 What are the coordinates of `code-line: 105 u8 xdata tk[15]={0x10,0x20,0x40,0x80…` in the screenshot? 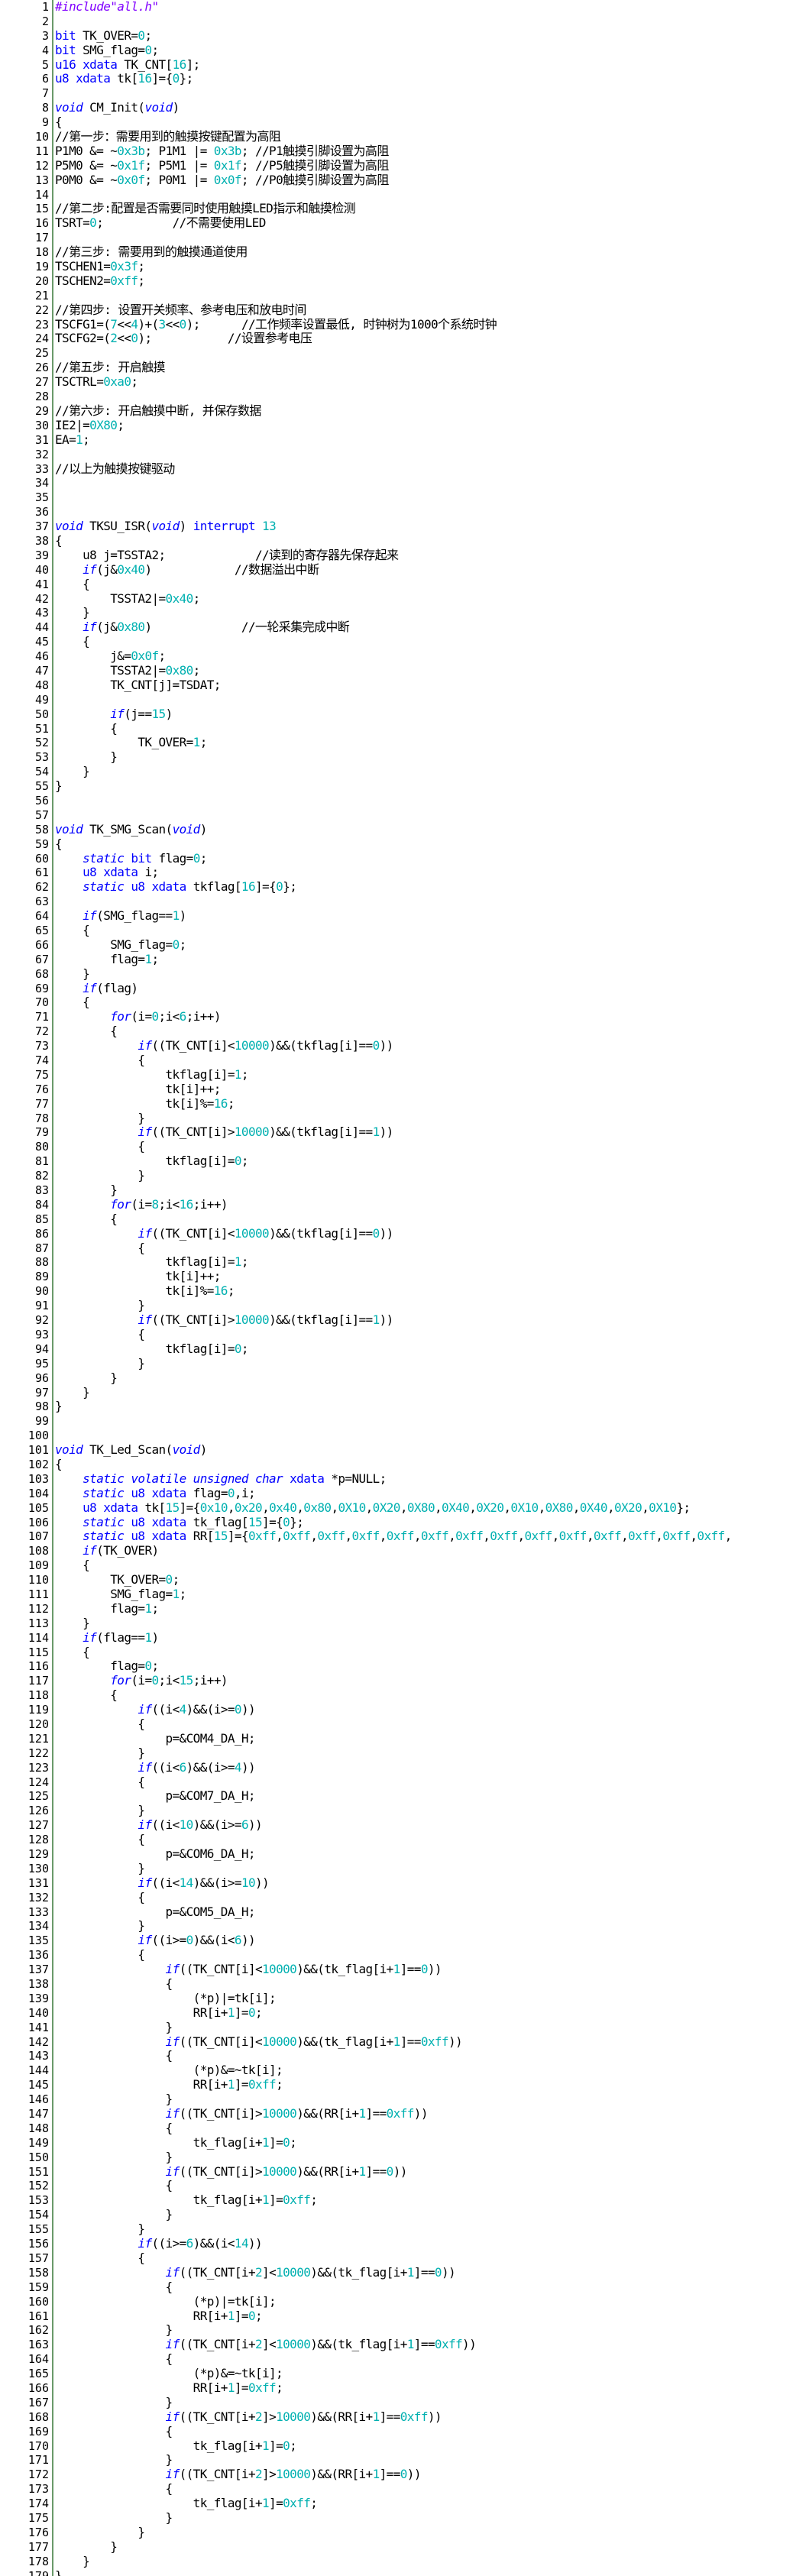 It's located at (403, 1508).